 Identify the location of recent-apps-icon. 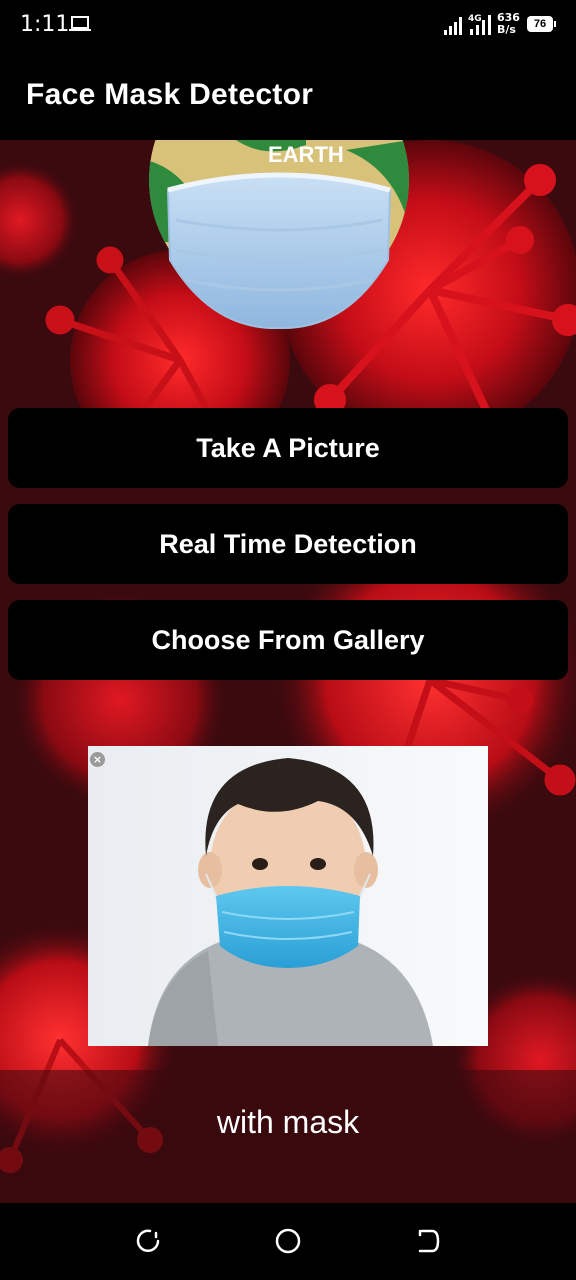
(148, 1241).